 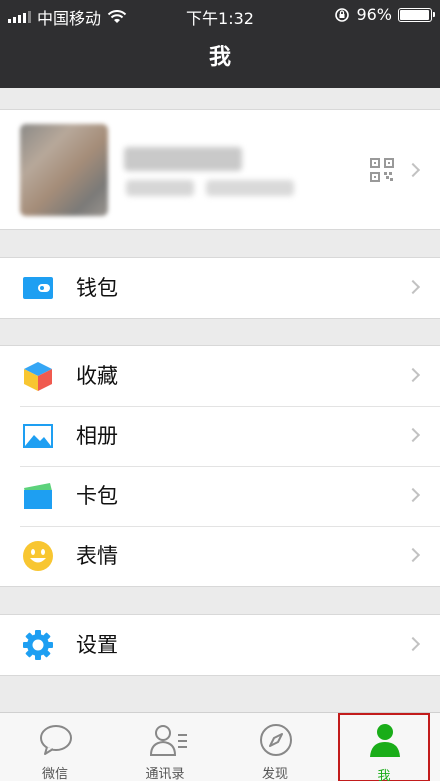 I want to click on menu-item-stickers: 表情, so click(x=220, y=556).